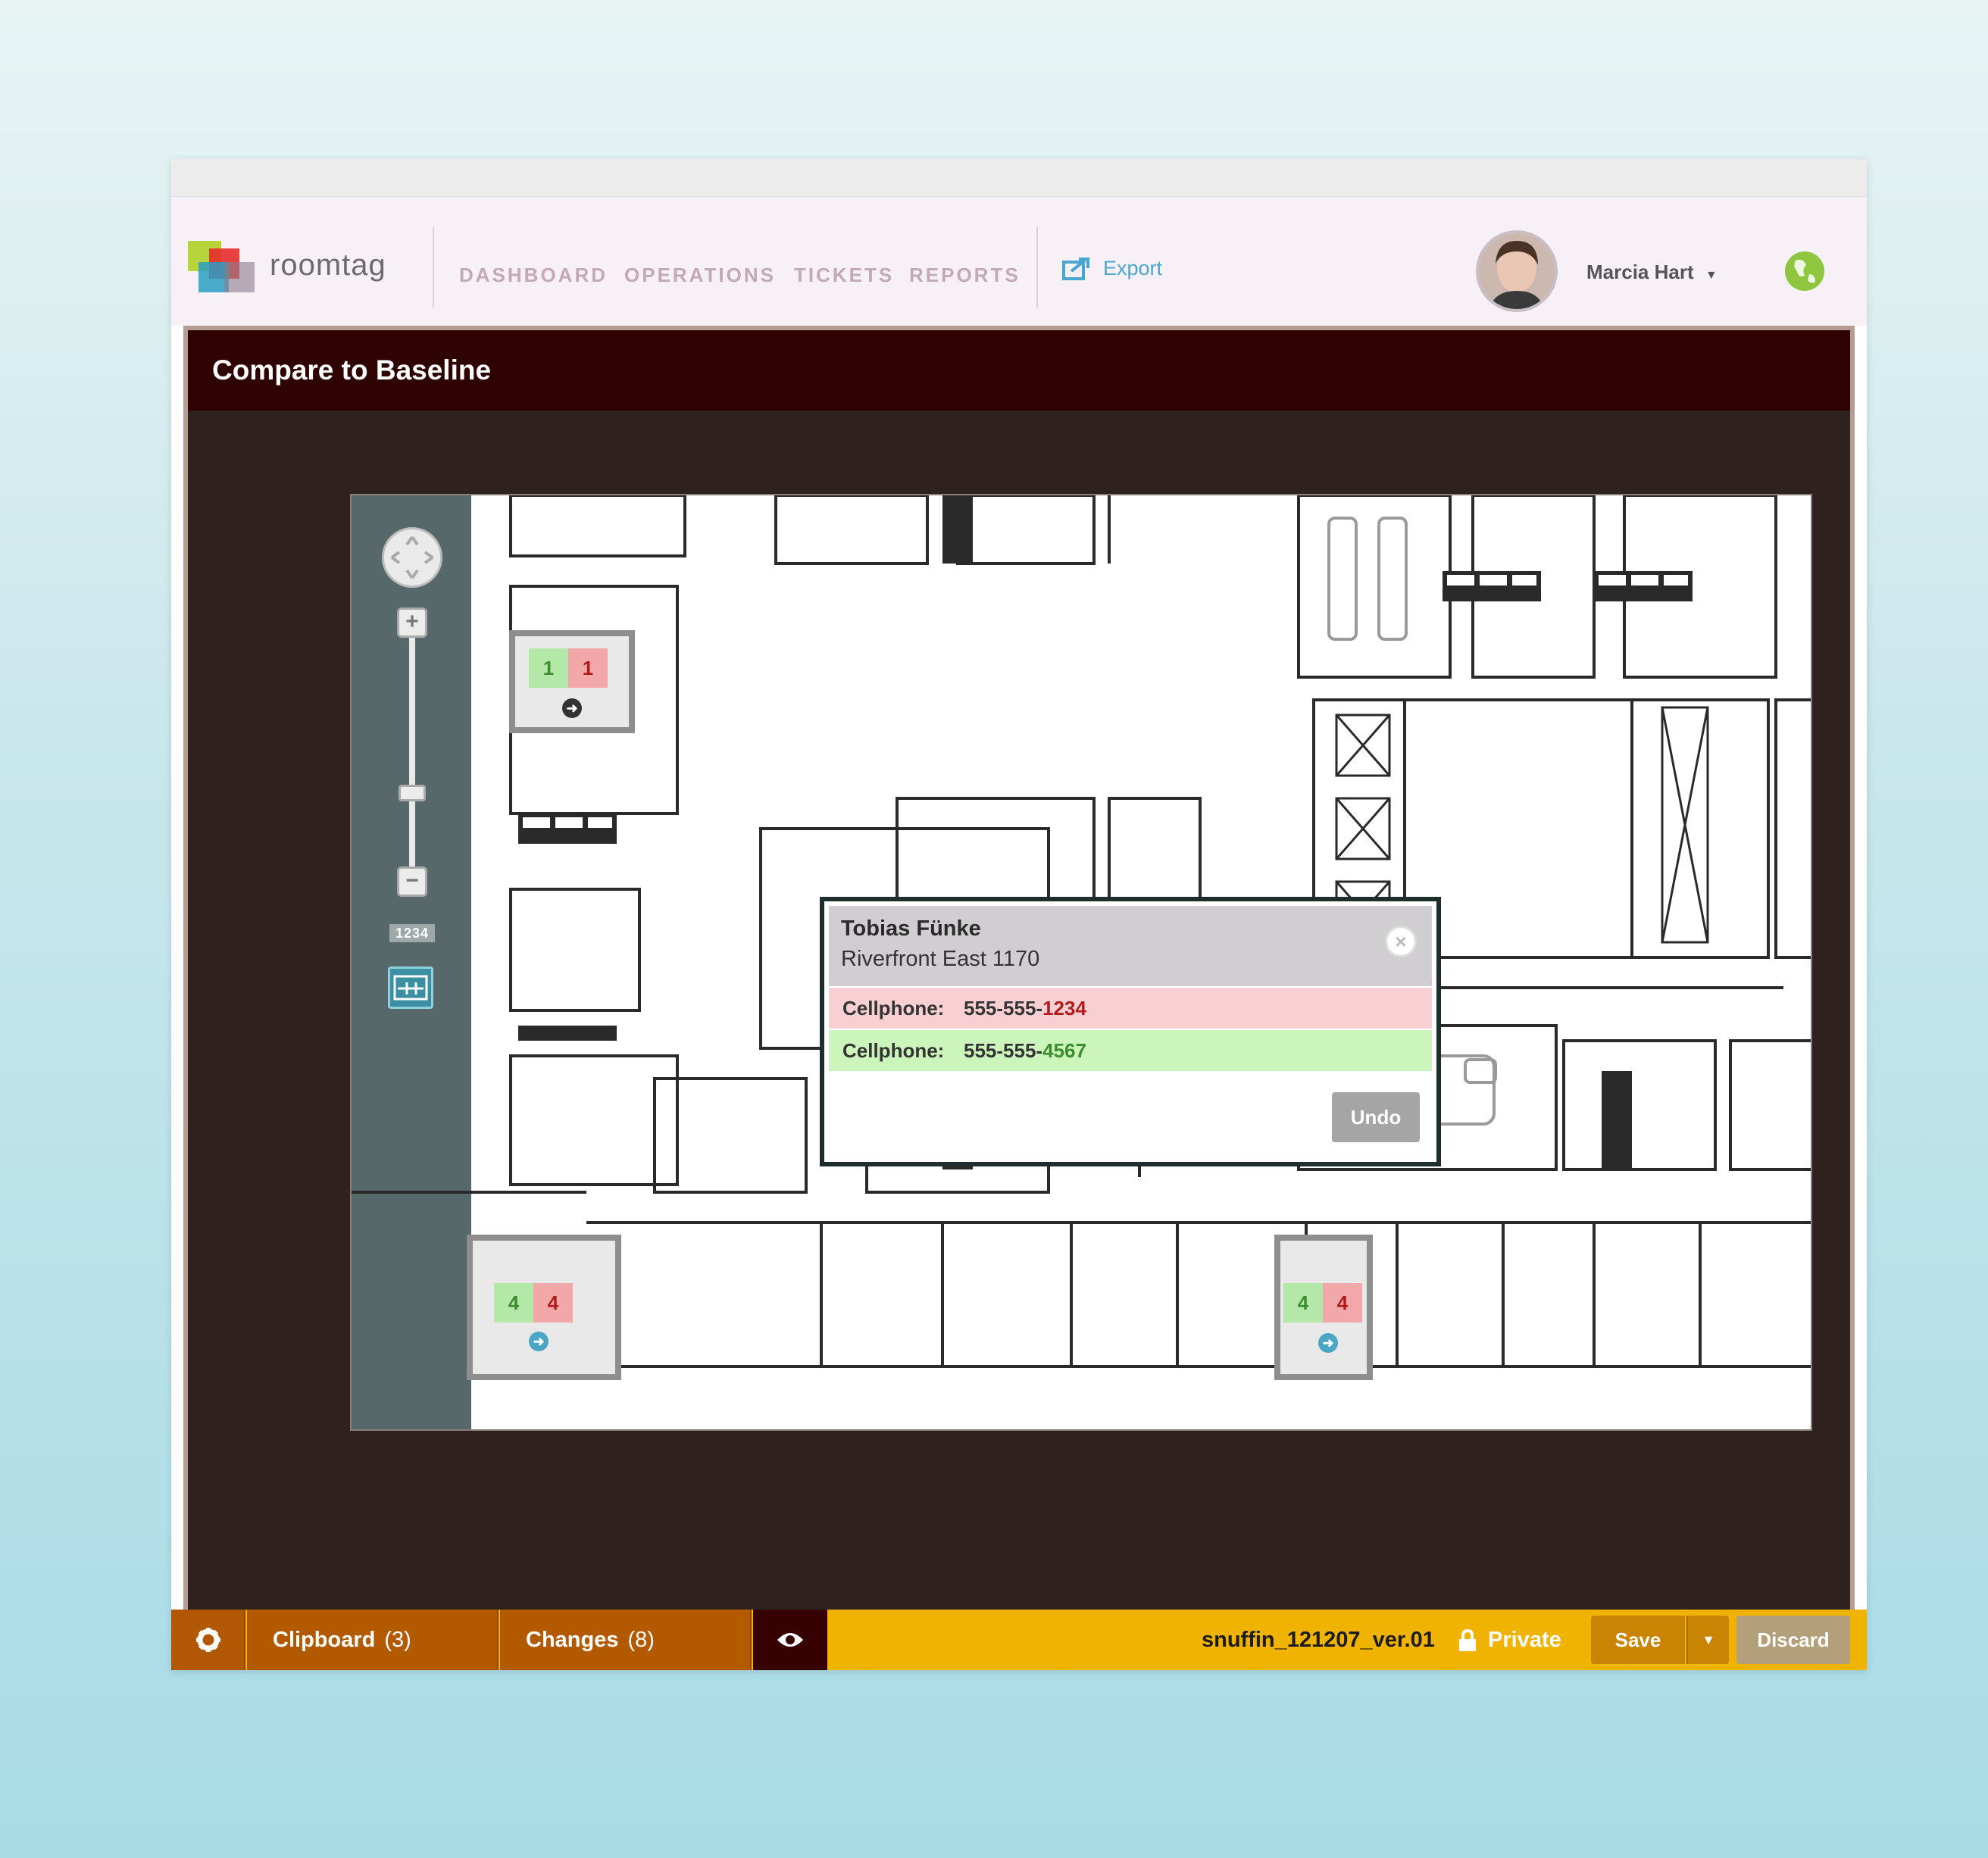 This screenshot has width=1988, height=1858. Describe the element at coordinates (700, 275) in the screenshot. I see `nav-operations: OPERATIONS` at that location.